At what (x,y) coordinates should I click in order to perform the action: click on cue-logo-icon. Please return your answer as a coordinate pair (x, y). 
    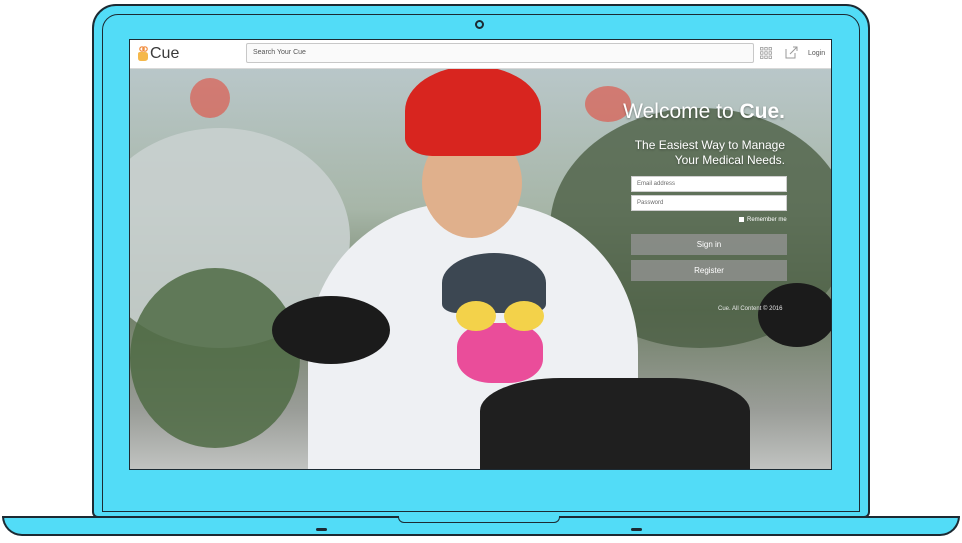
    Looking at the image, I should click on (143, 53).